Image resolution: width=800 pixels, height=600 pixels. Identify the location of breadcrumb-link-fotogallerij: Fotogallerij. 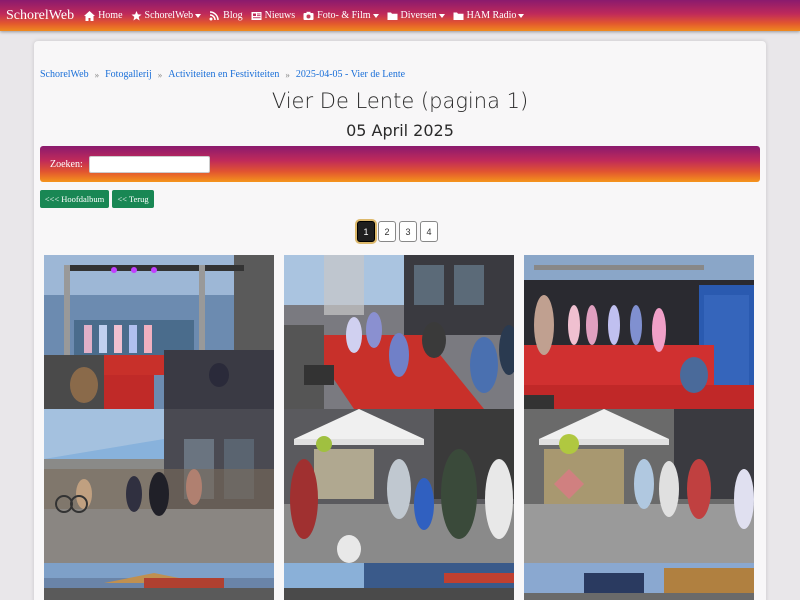
(128, 74).